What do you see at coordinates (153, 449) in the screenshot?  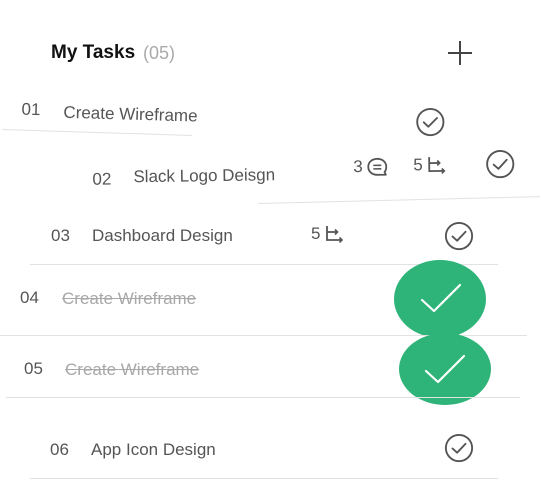 I see `task-title: App Icon Design` at bounding box center [153, 449].